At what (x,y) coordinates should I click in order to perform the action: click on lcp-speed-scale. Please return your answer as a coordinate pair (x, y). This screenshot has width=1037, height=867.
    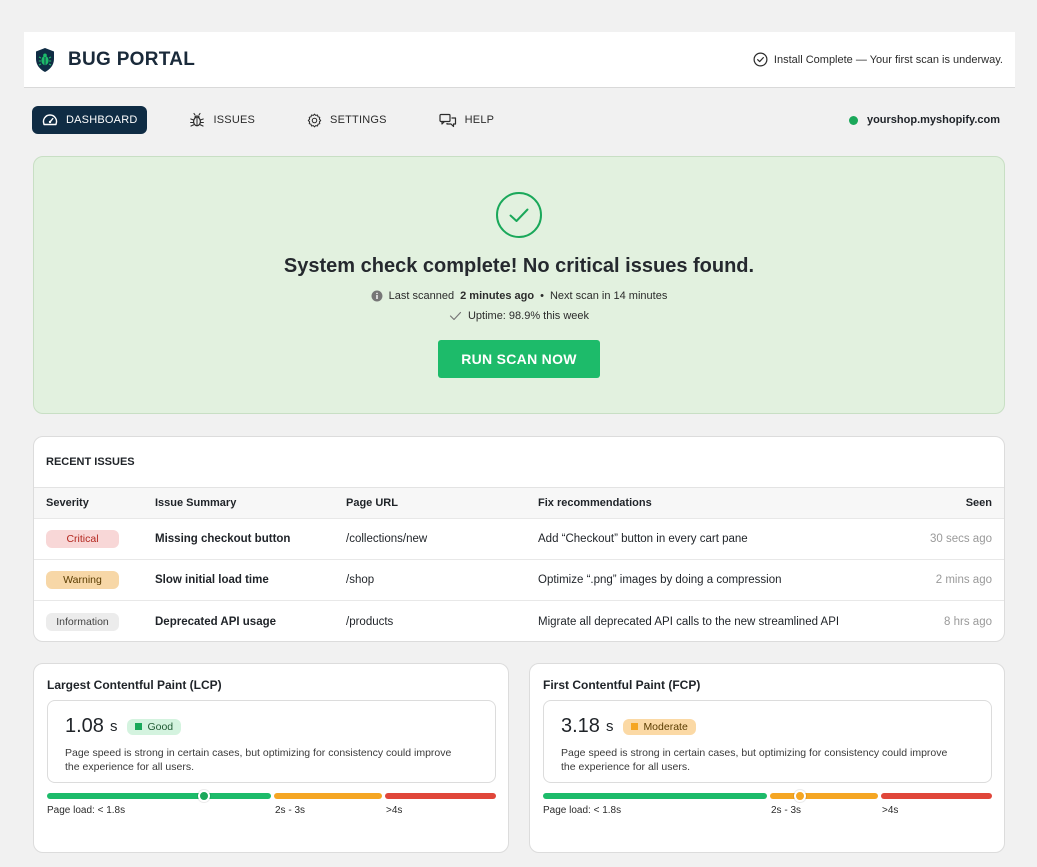
    Looking at the image, I should click on (271, 796).